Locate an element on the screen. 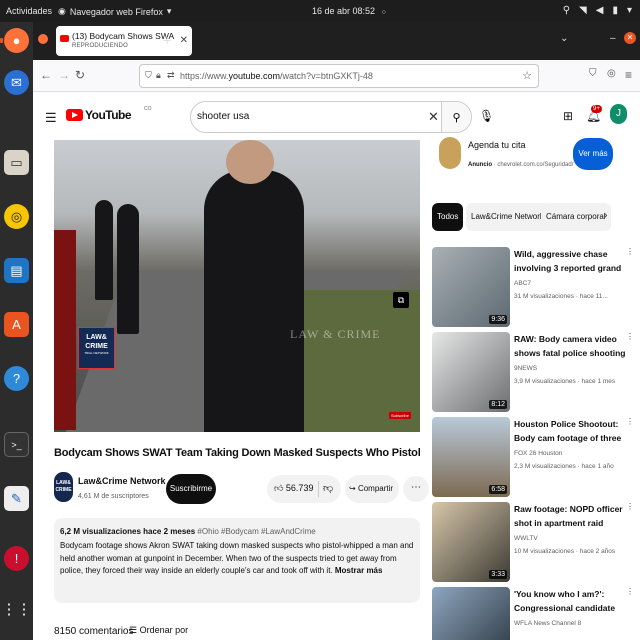 The image size is (640, 640). avatar: J is located at coordinates (618, 114).